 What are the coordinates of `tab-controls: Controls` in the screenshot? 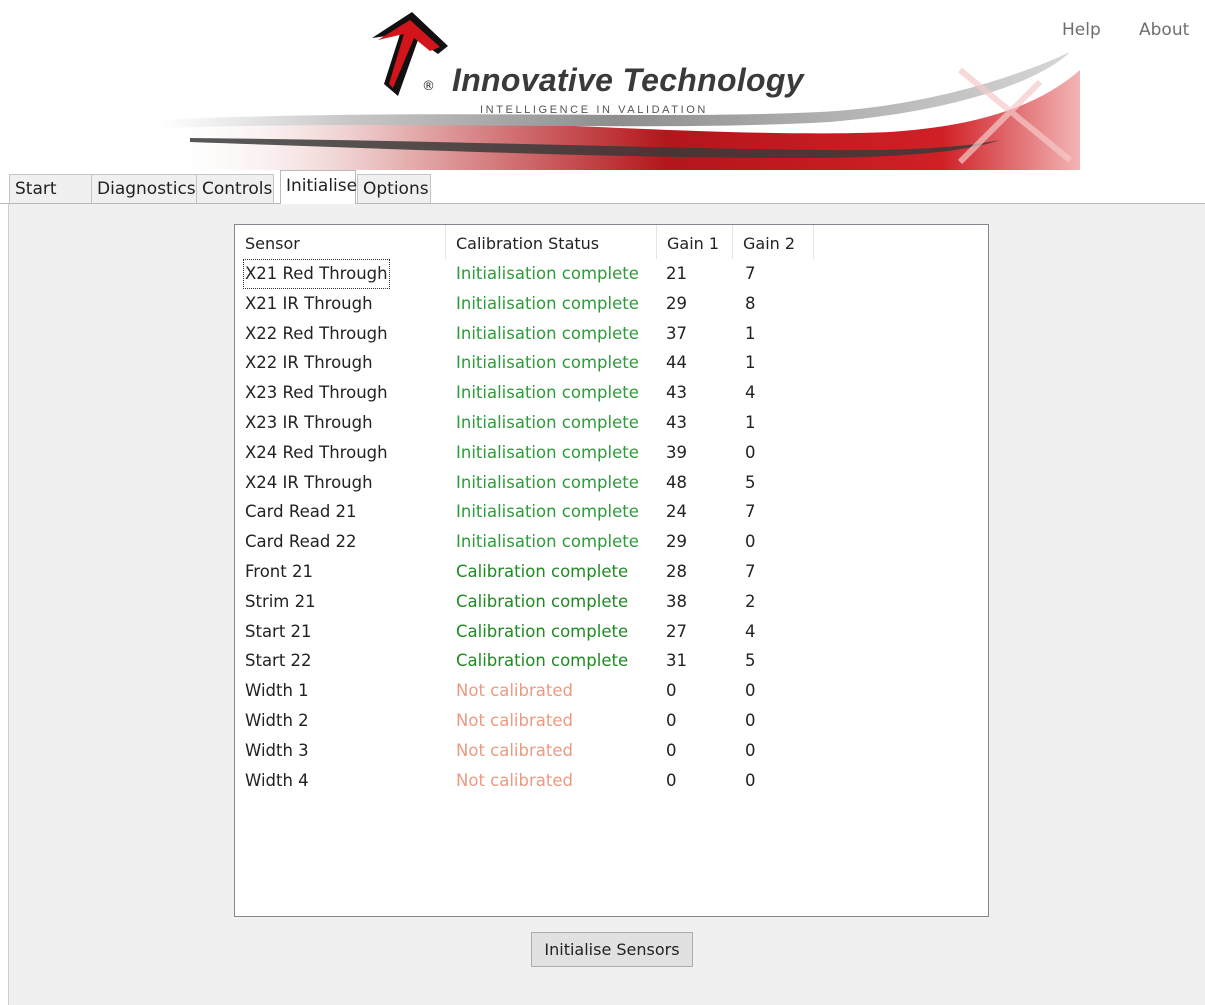 It's located at (235, 188).